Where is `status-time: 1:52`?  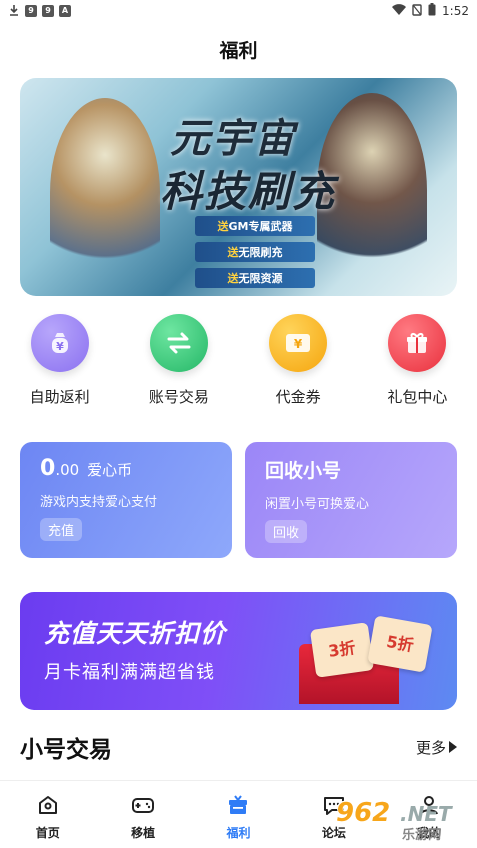 status-time: 1:52 is located at coordinates (455, 11).